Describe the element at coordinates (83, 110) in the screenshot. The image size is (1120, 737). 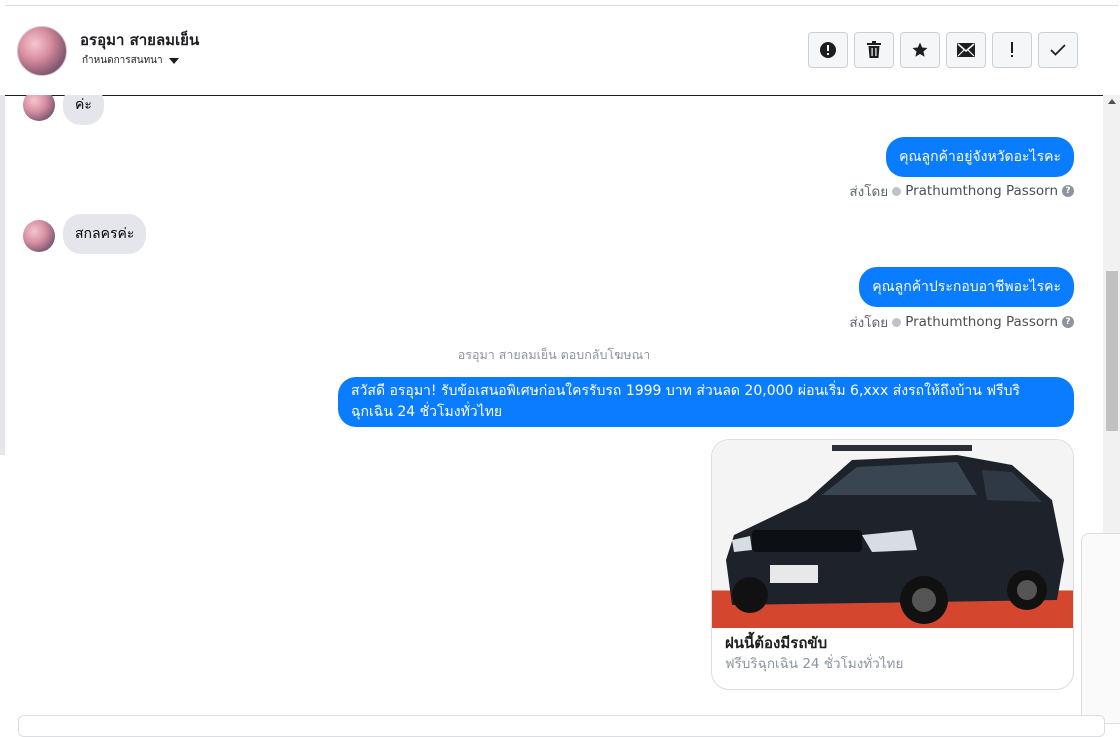
I see `incoming-message: ค่ะ` at that location.